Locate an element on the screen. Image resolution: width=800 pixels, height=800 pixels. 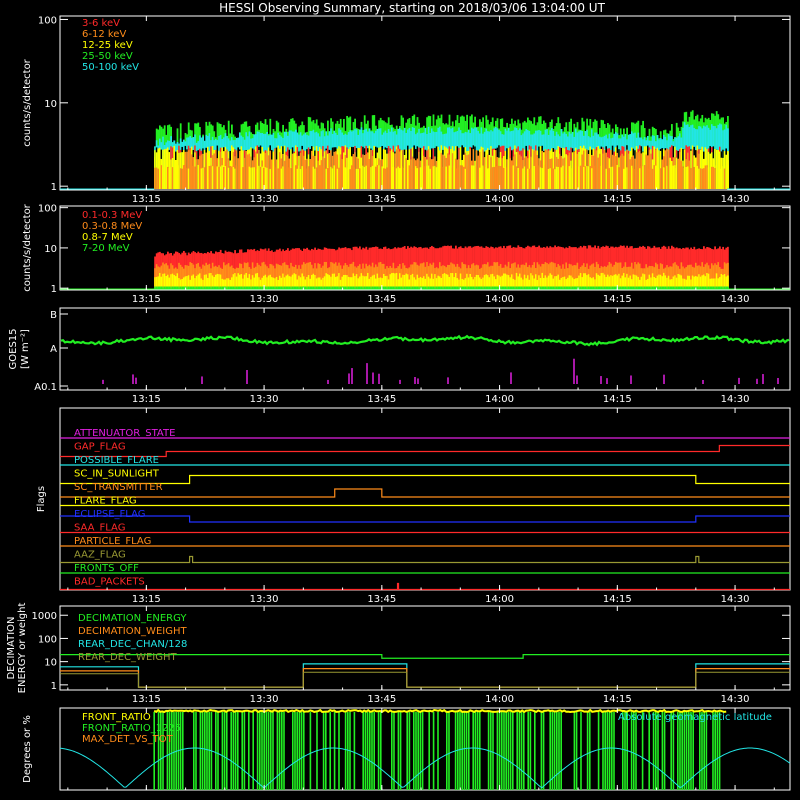
flag-trace is located at coordinates (425, 493).